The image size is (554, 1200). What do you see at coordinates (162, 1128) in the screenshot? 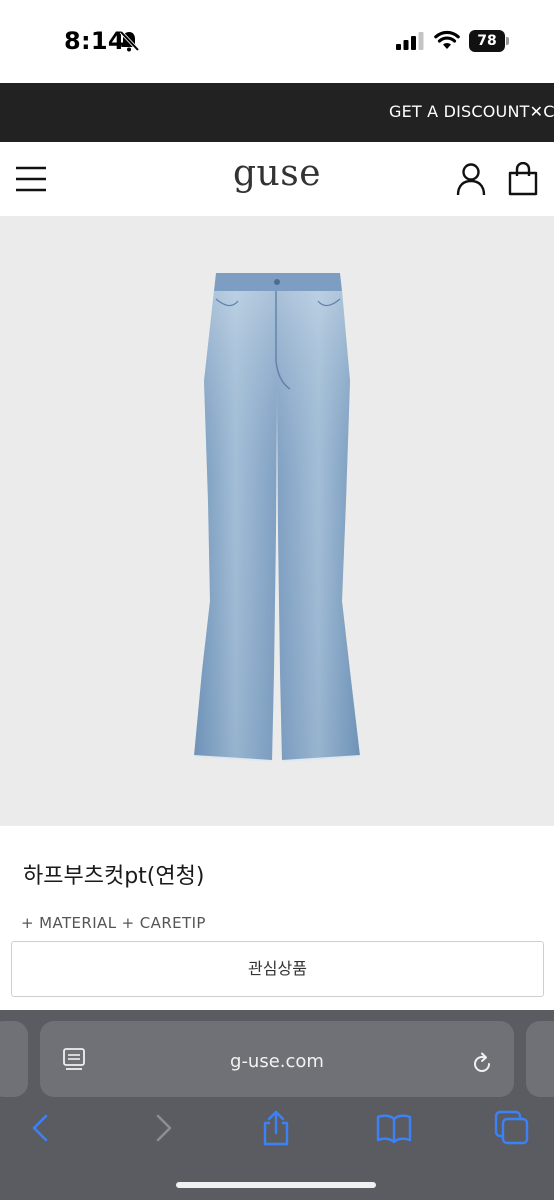
I see `forward-icon` at bounding box center [162, 1128].